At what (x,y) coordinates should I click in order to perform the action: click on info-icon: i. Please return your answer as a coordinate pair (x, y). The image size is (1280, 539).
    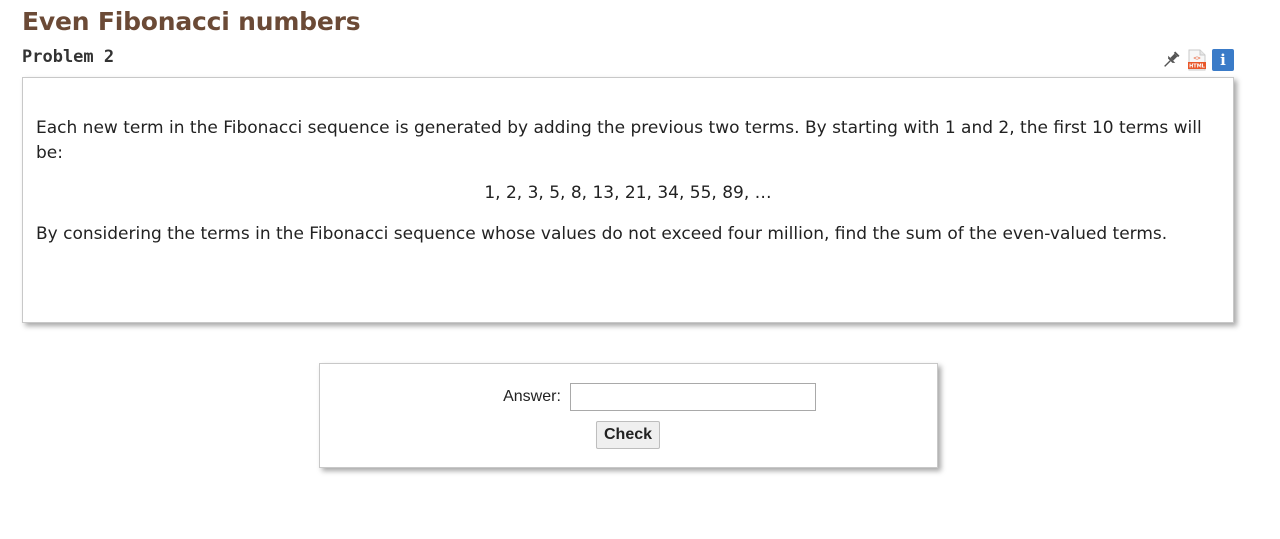
    Looking at the image, I should click on (1223, 60).